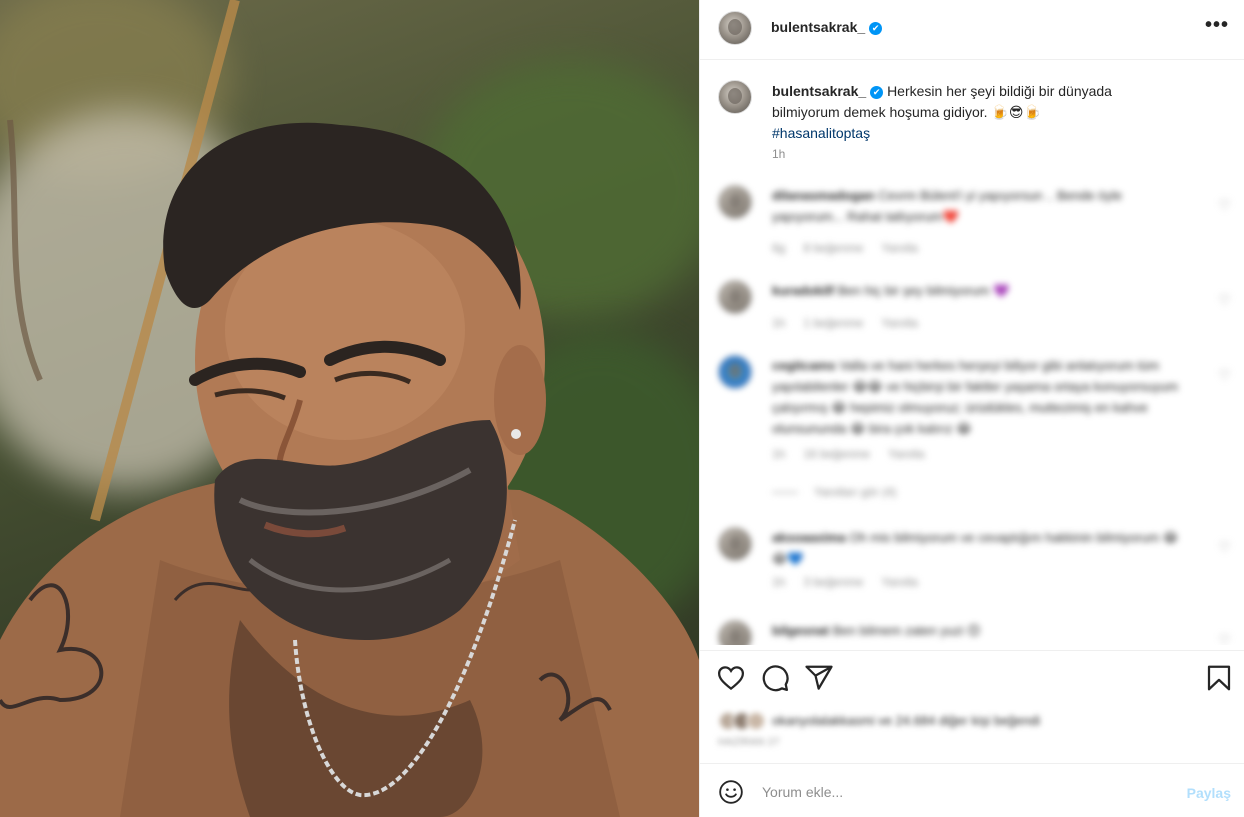  Describe the element at coordinates (756, 721) in the screenshot. I see `liker-avatar` at that location.